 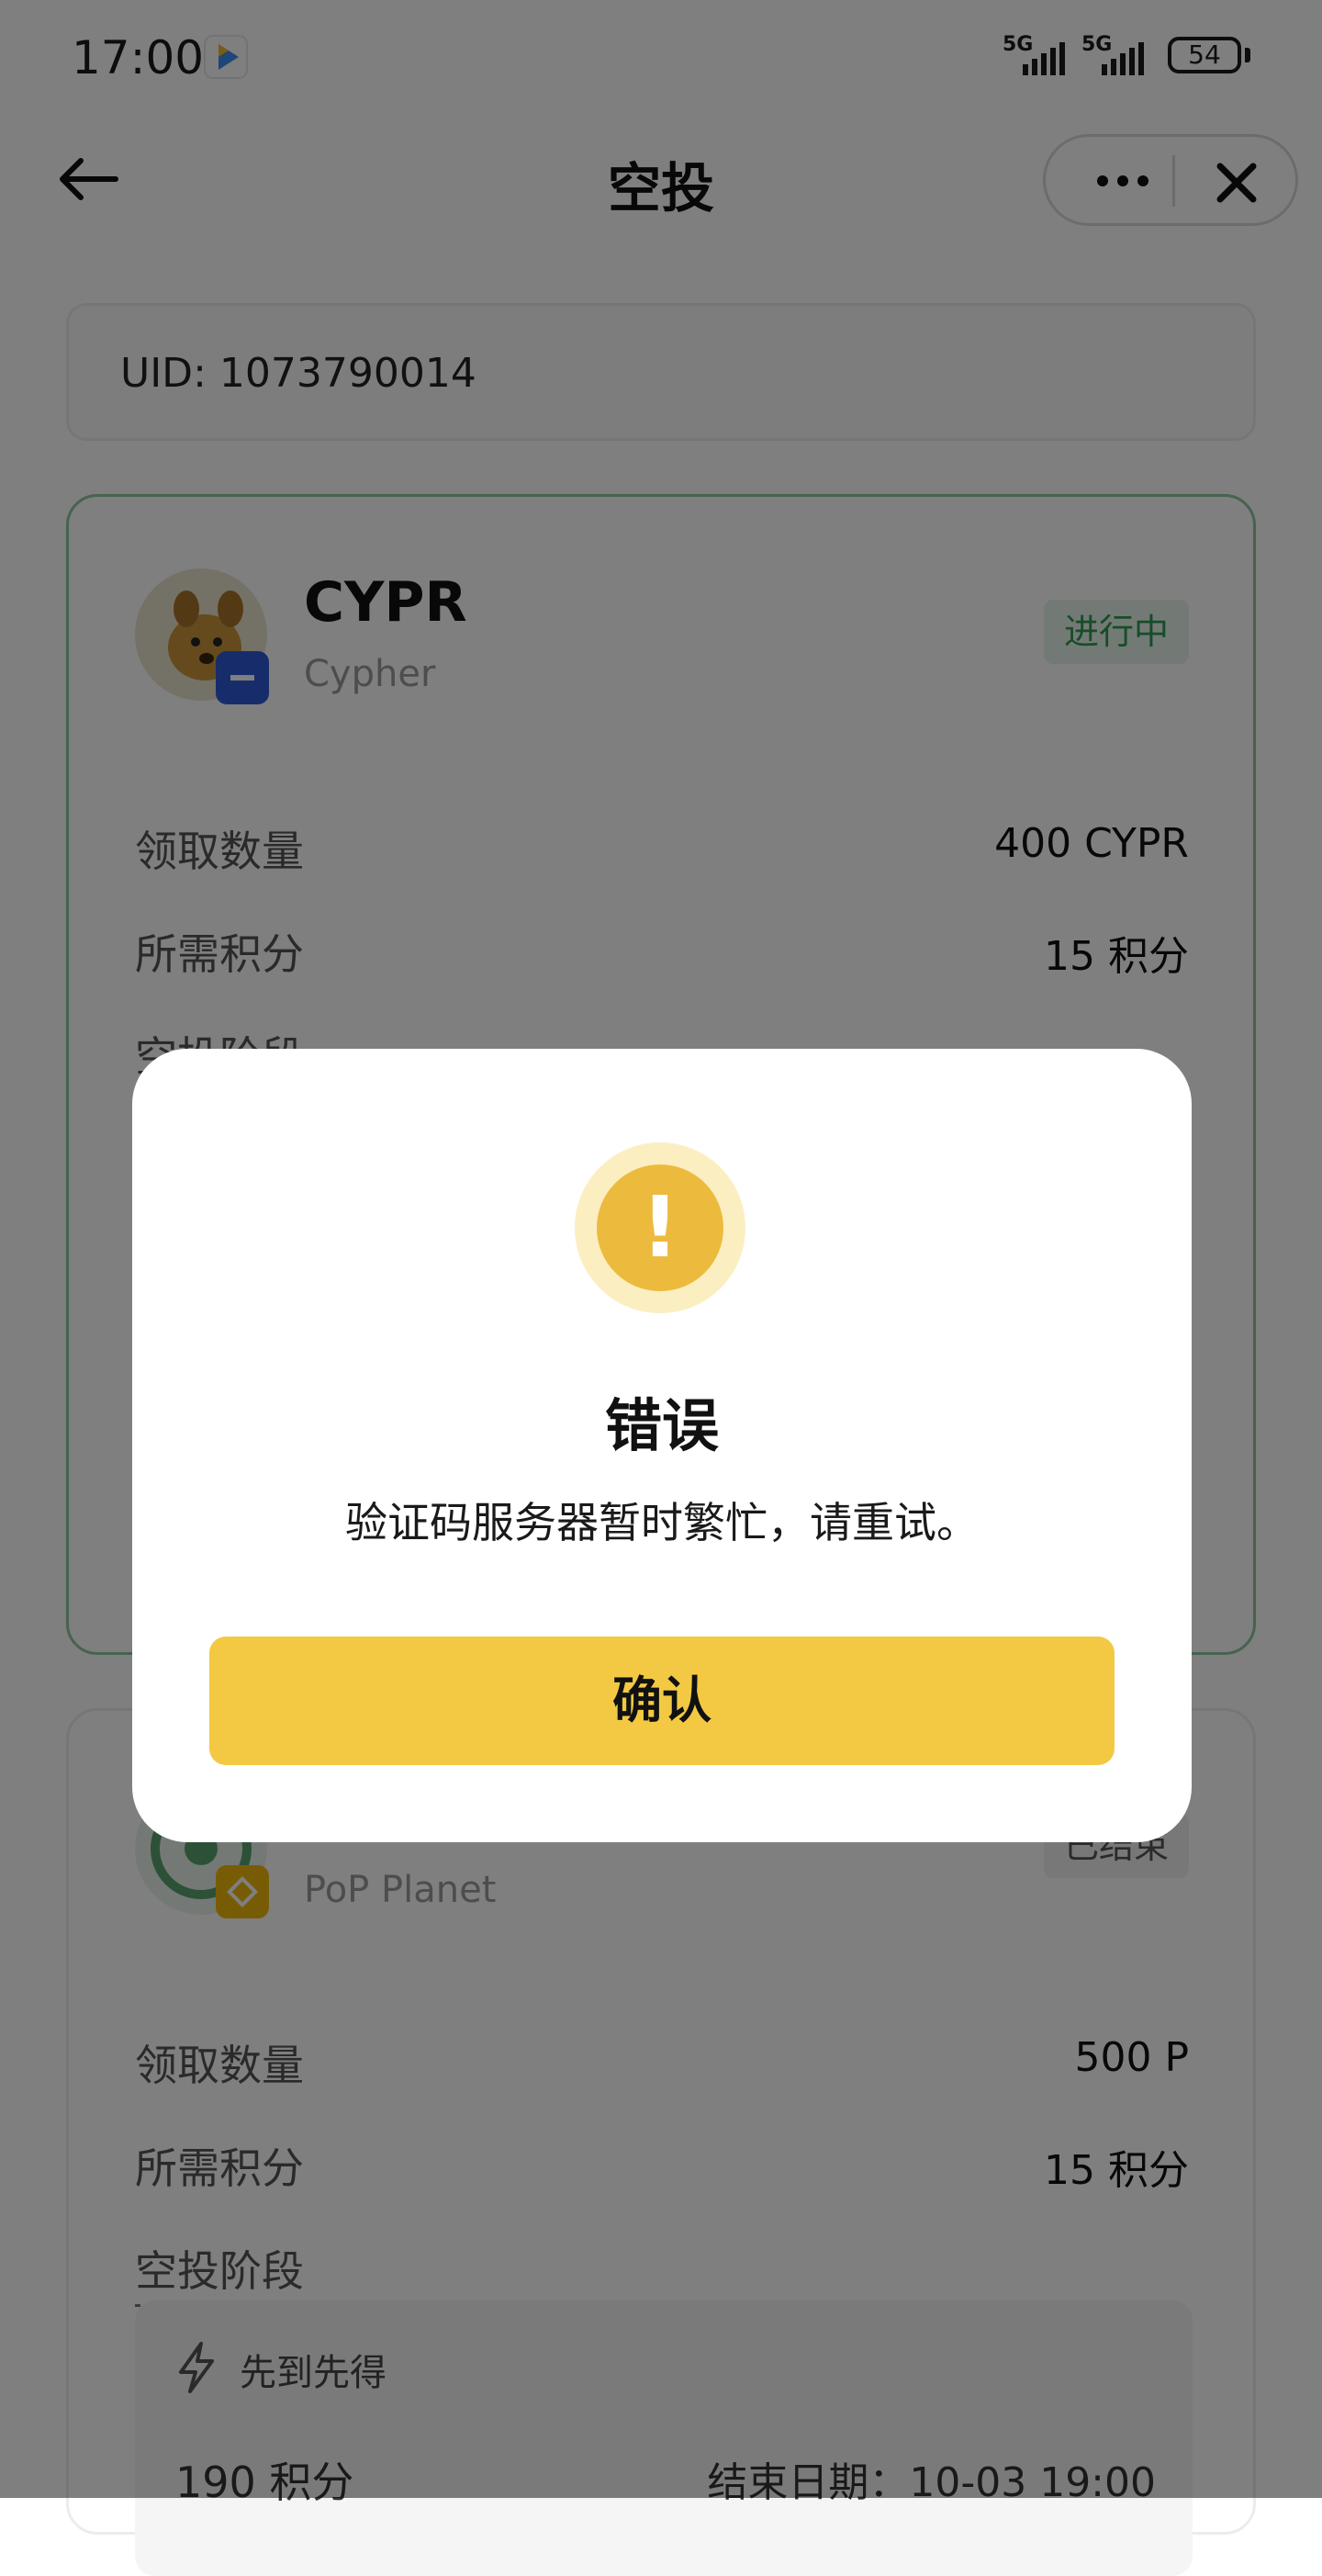 What do you see at coordinates (662, 1701) in the screenshot?
I see `confirm-button: 确认` at bounding box center [662, 1701].